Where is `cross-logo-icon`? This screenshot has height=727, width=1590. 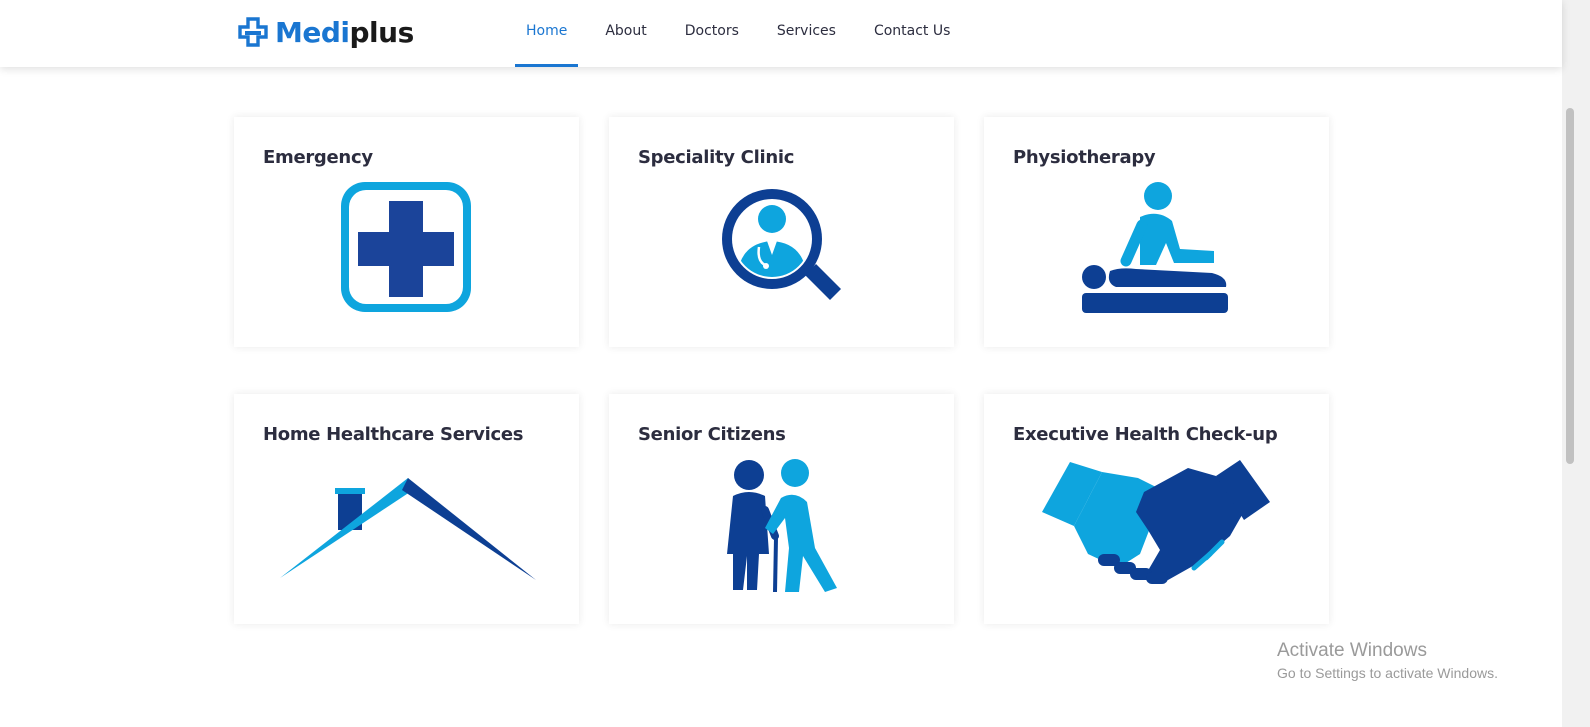
cross-logo-icon is located at coordinates (253, 32).